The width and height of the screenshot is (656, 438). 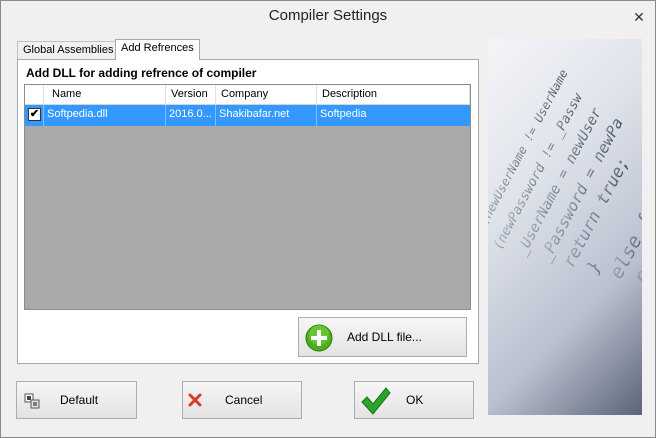 What do you see at coordinates (393, 95) in the screenshot?
I see `column-header-description: Description` at bounding box center [393, 95].